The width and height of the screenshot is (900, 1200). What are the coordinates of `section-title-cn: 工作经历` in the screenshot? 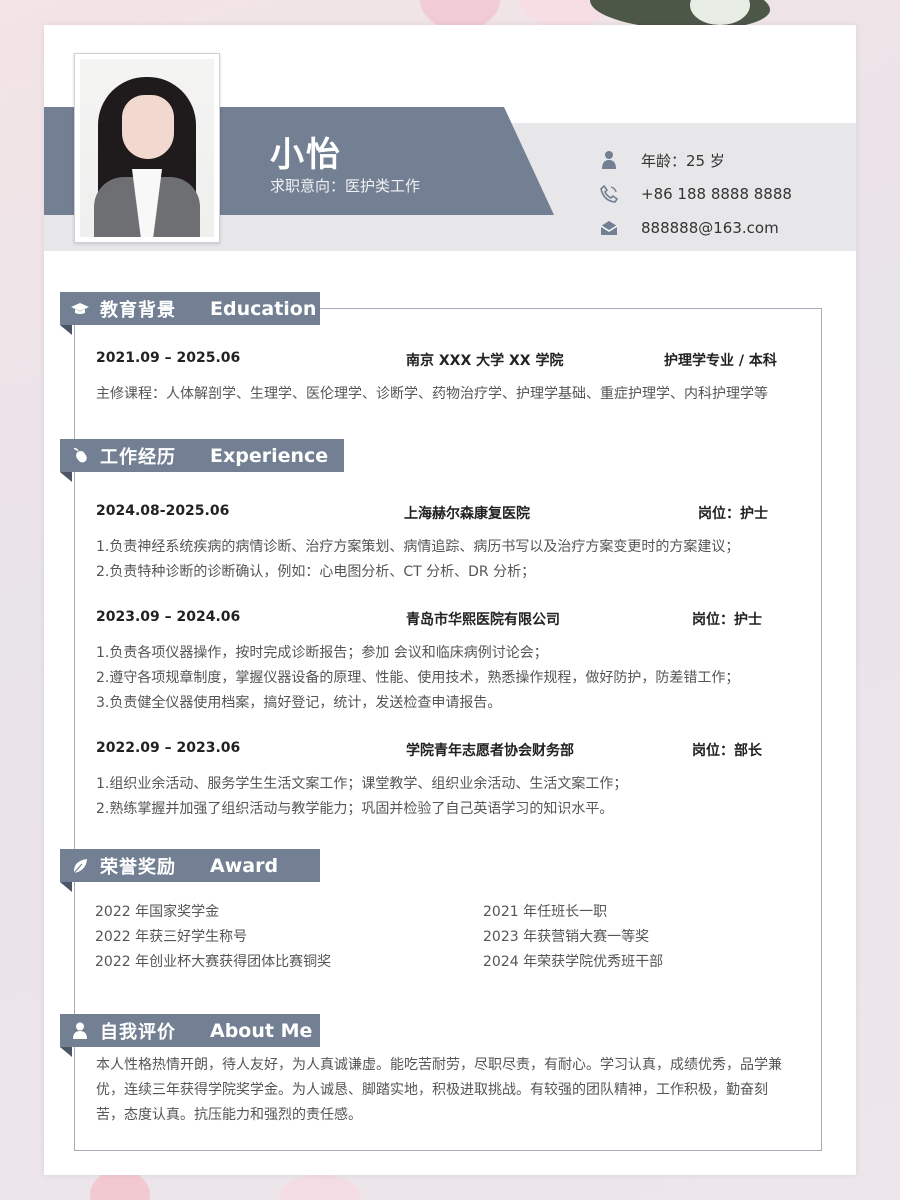 It's located at (138, 457).